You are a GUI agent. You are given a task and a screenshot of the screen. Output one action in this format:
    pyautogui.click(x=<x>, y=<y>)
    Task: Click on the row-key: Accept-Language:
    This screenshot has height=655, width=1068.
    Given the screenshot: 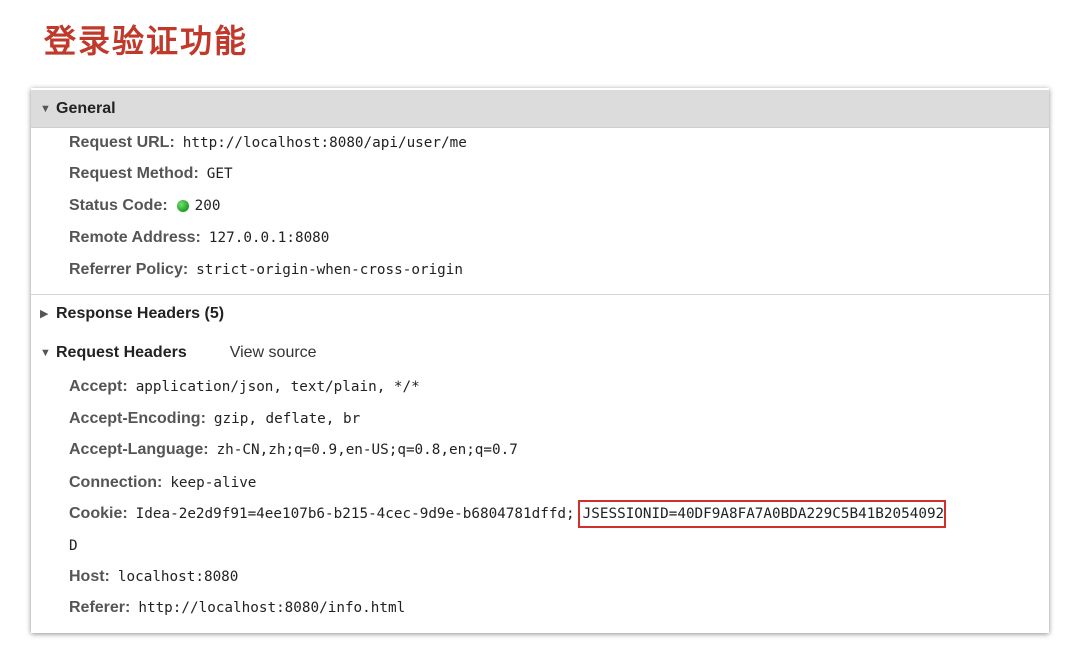 What is the action you would take?
    pyautogui.click(x=139, y=449)
    